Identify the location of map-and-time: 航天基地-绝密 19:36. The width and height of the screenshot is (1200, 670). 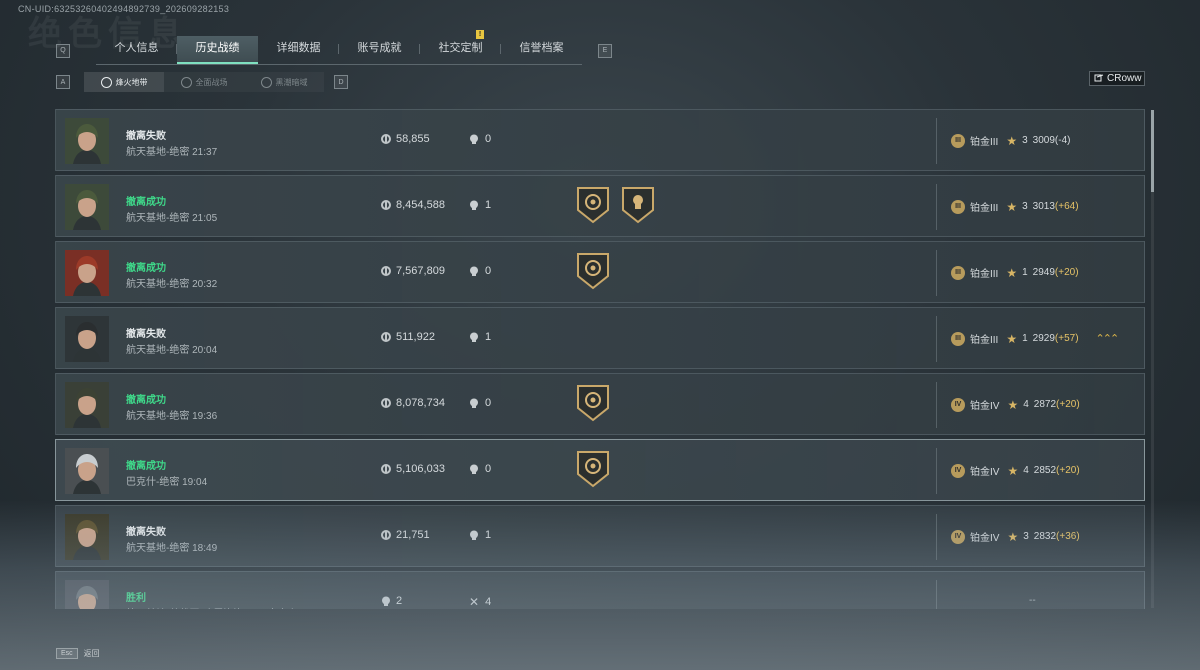
(172, 416).